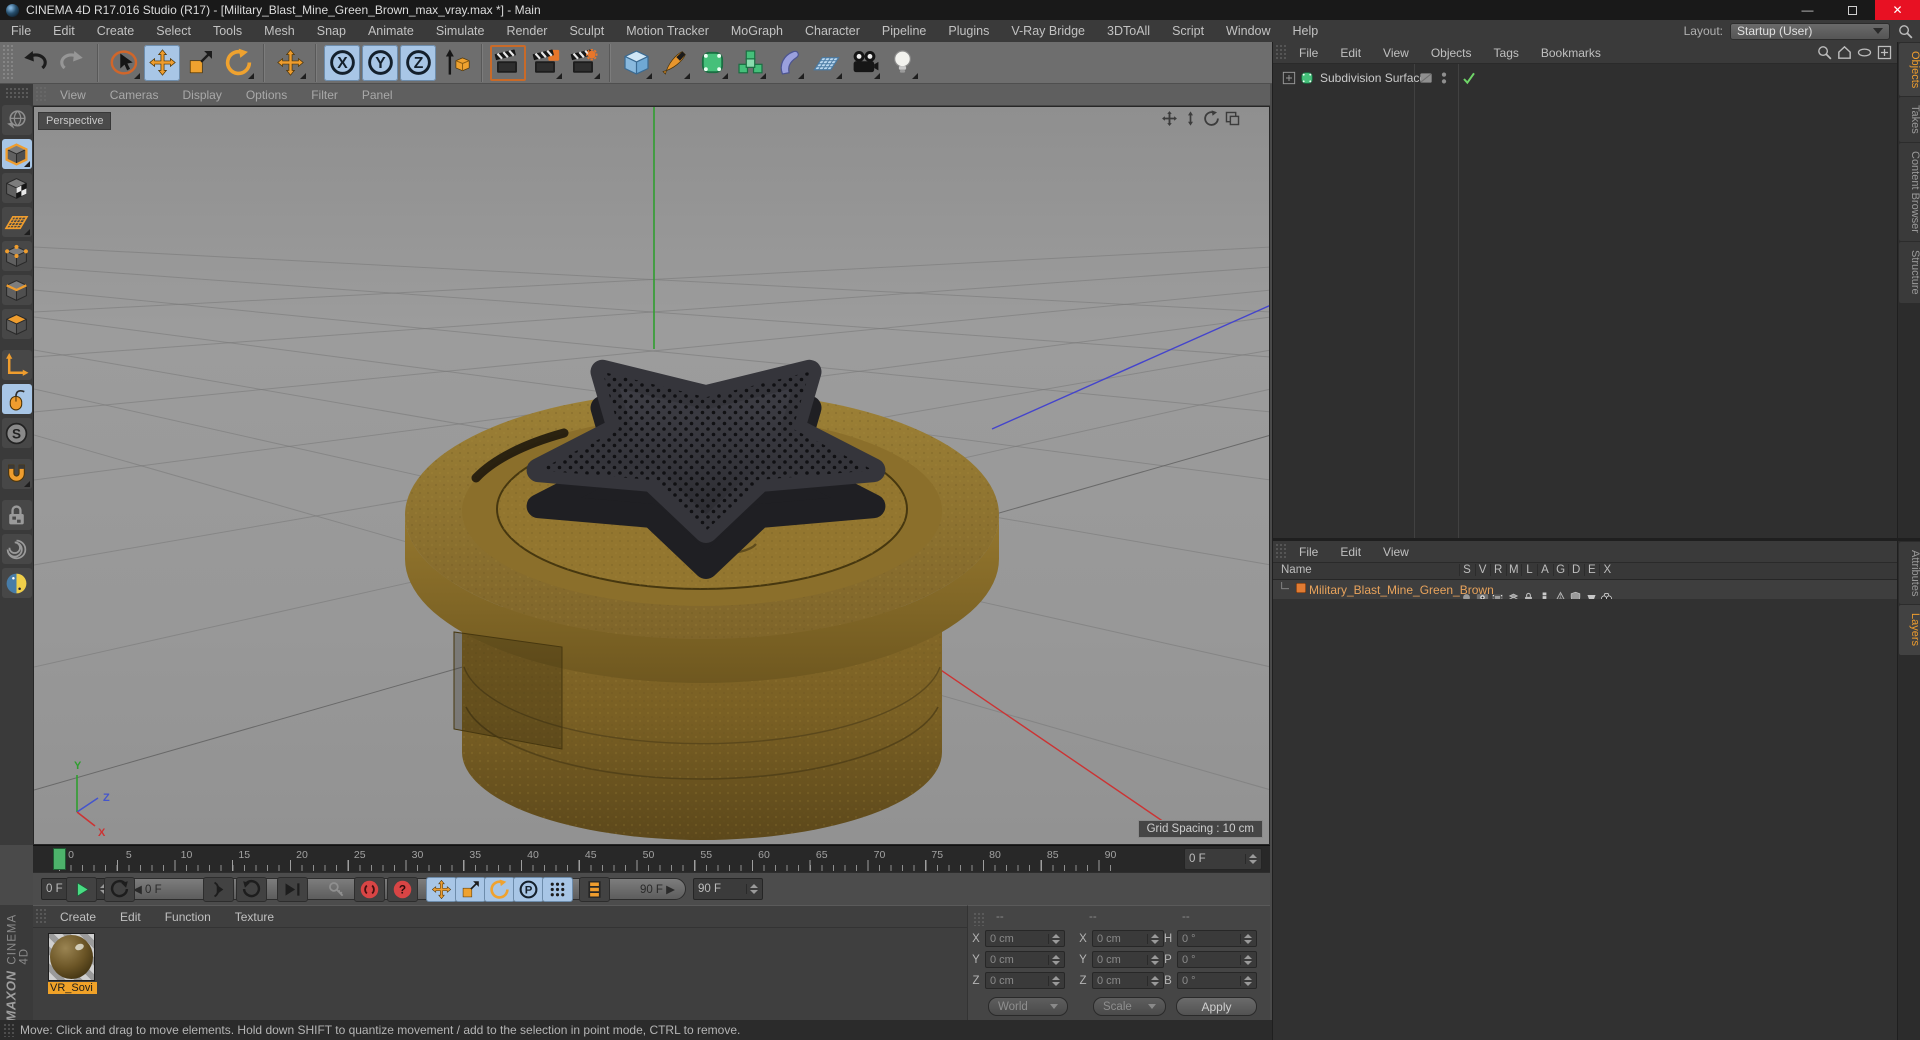 The width and height of the screenshot is (1920, 1040). Describe the element at coordinates (173, 31) in the screenshot. I see `menubar-item-select: Select` at that location.